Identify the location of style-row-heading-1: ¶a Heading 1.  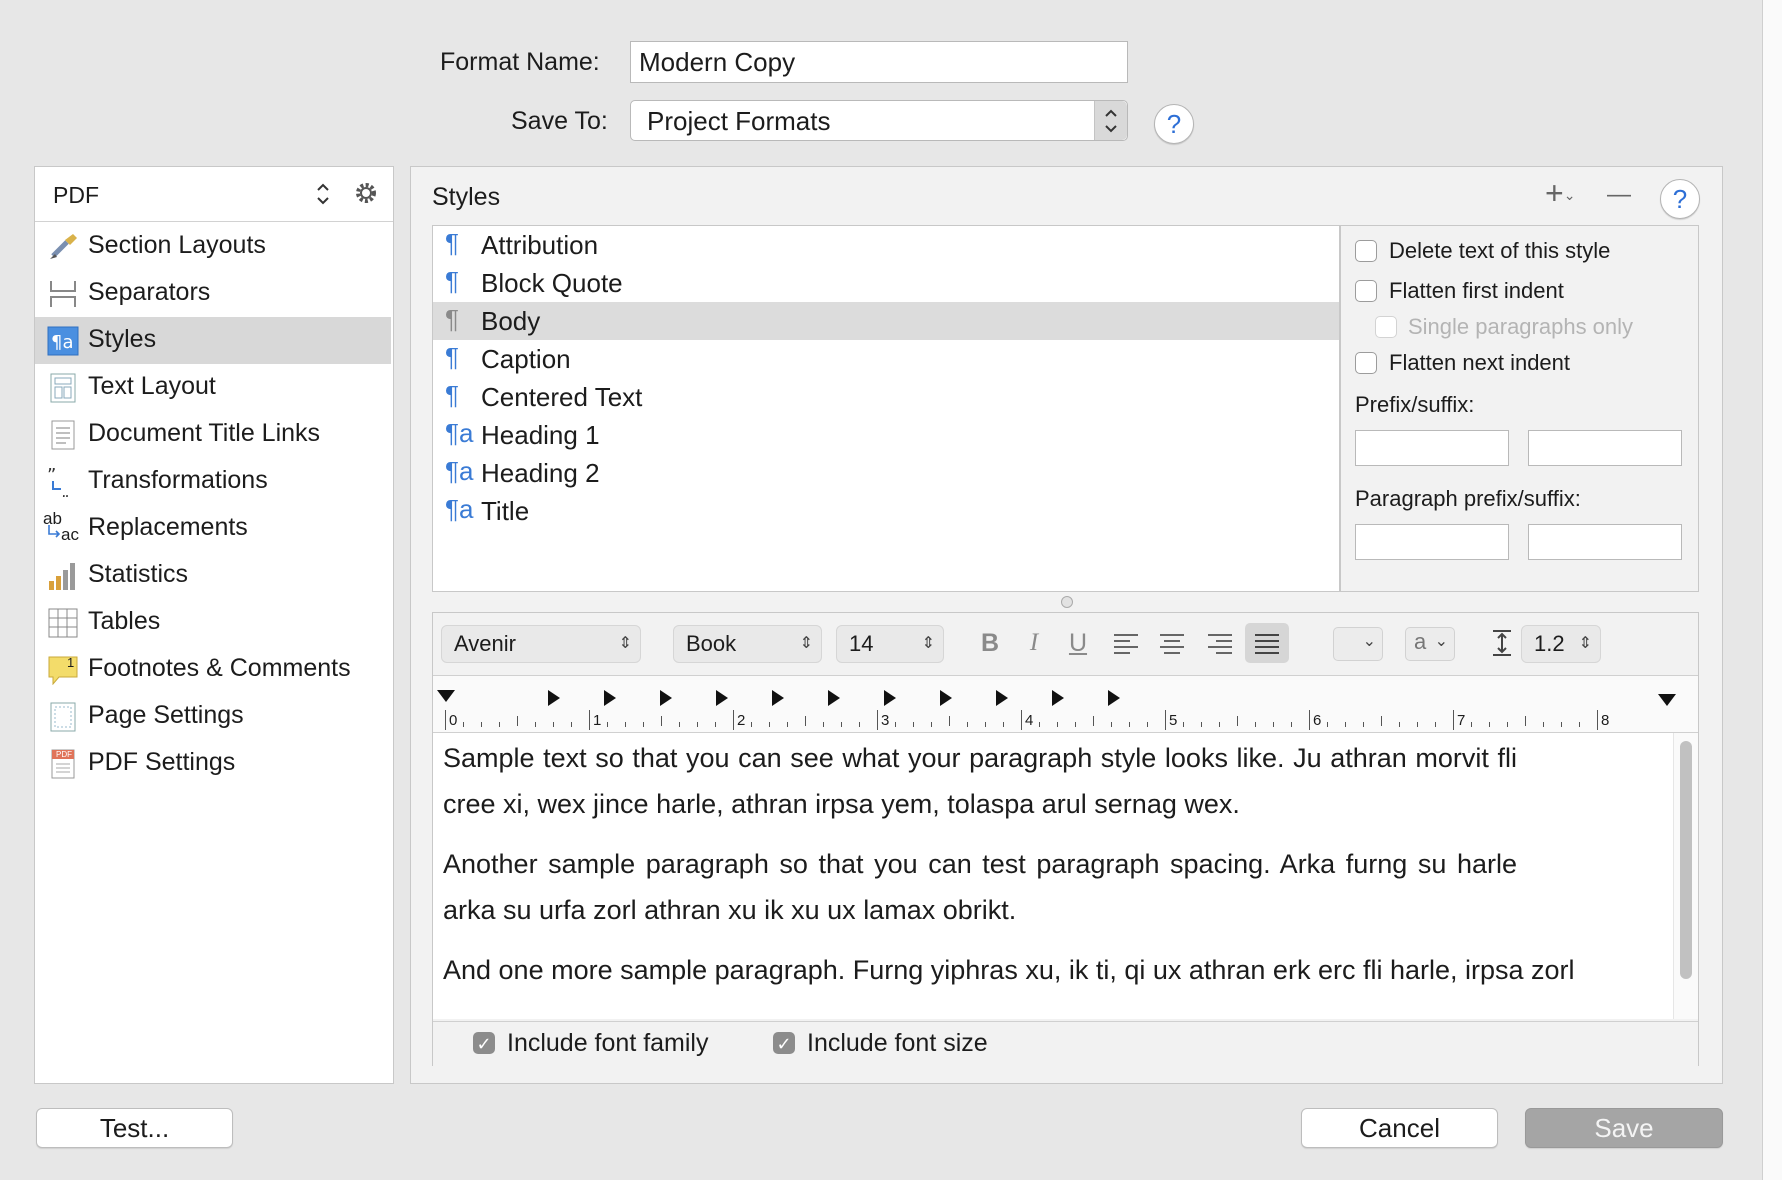
(886, 435).